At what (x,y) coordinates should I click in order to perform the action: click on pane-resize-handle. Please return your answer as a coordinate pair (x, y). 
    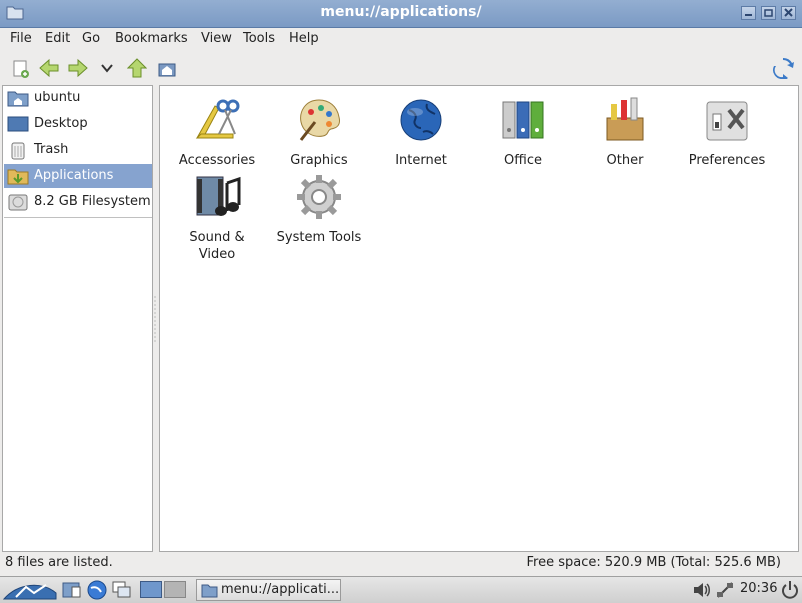
    Looking at the image, I should click on (155, 319).